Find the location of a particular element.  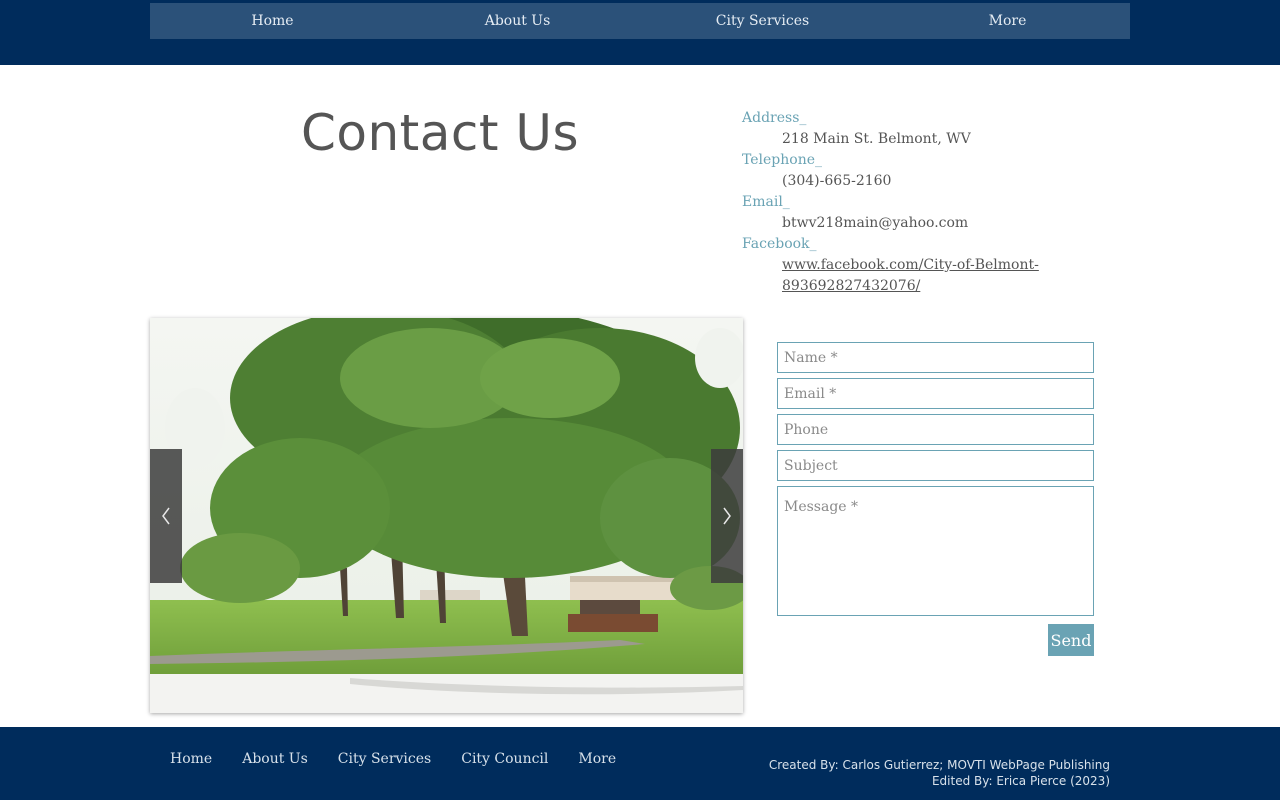

email-label: Email_ is located at coordinates (766, 202).